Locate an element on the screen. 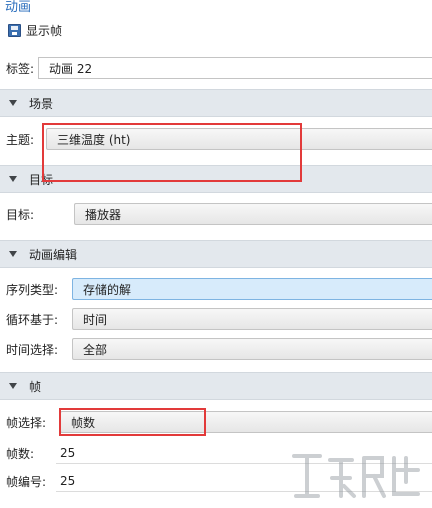 The height and width of the screenshot is (508, 432). loop-base-select: 时间 is located at coordinates (252, 319).